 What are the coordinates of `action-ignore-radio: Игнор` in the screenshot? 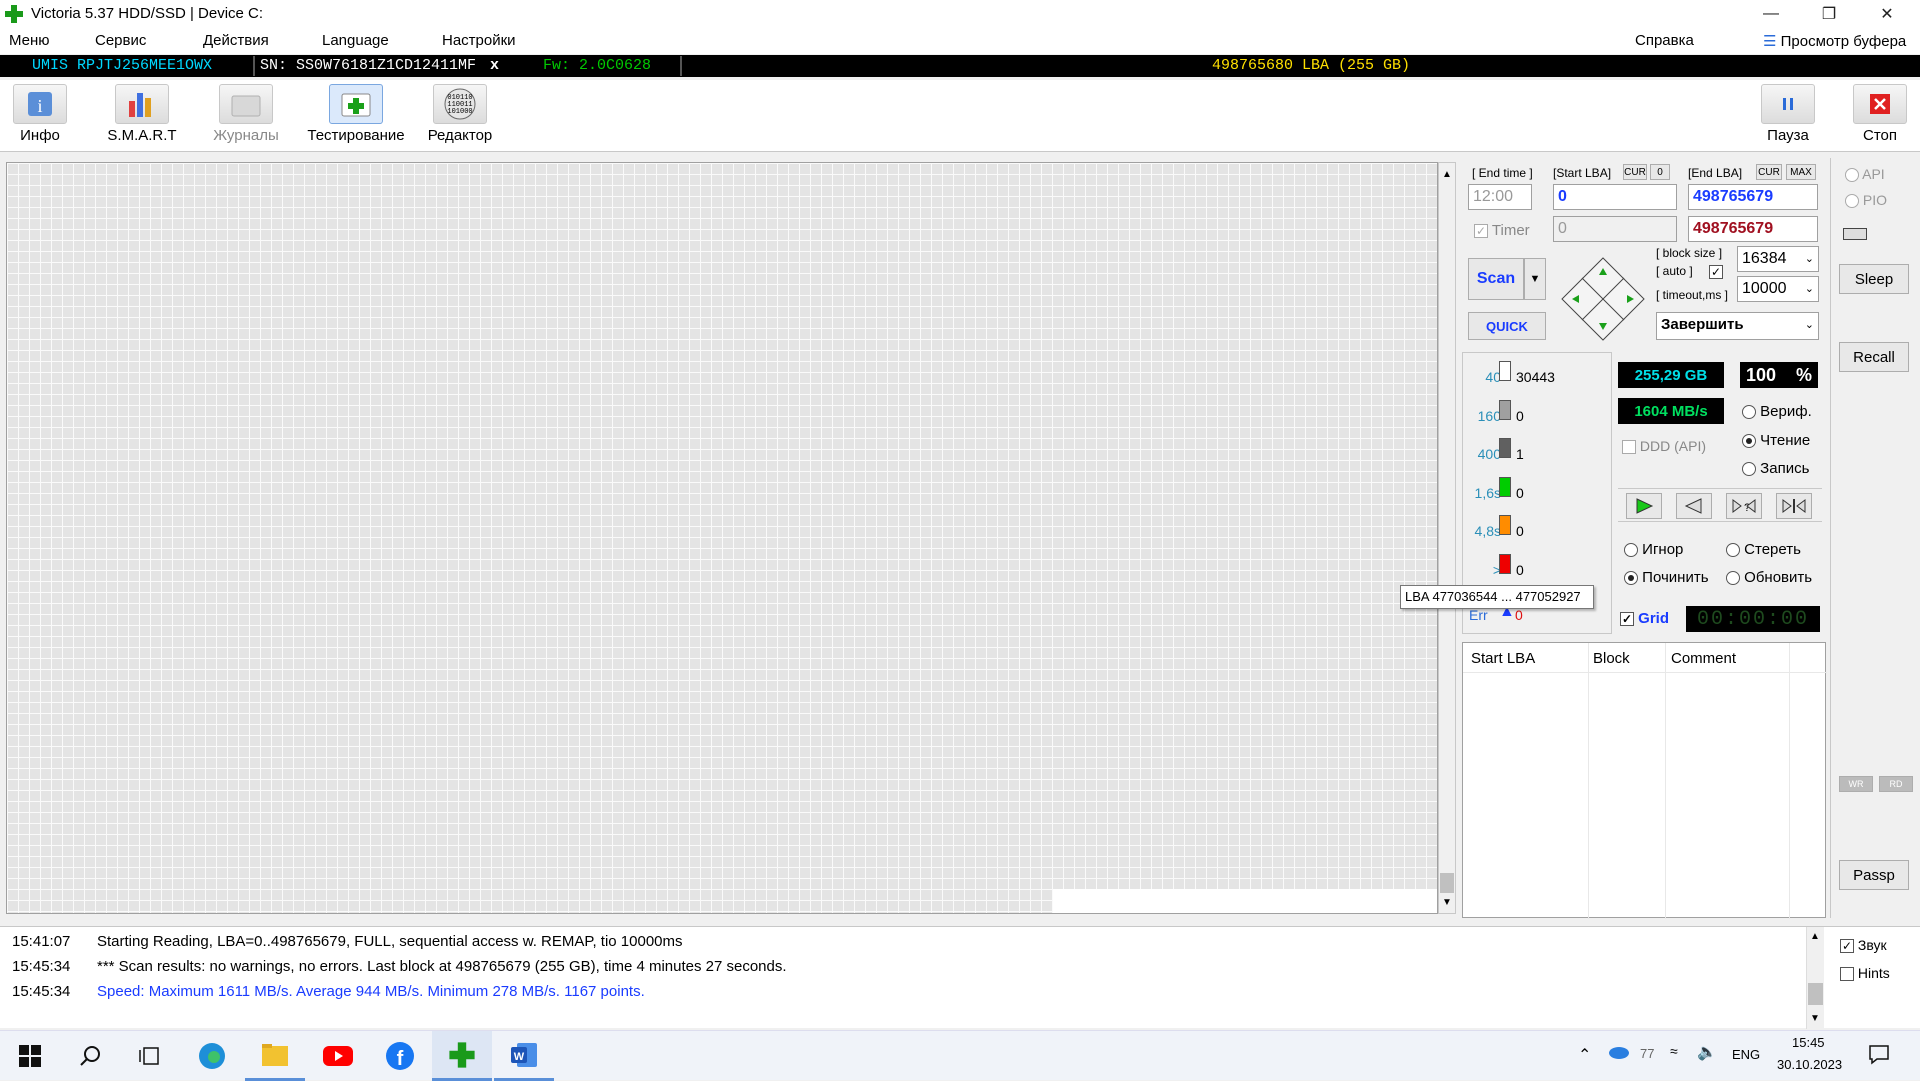 It's located at (1653, 549).